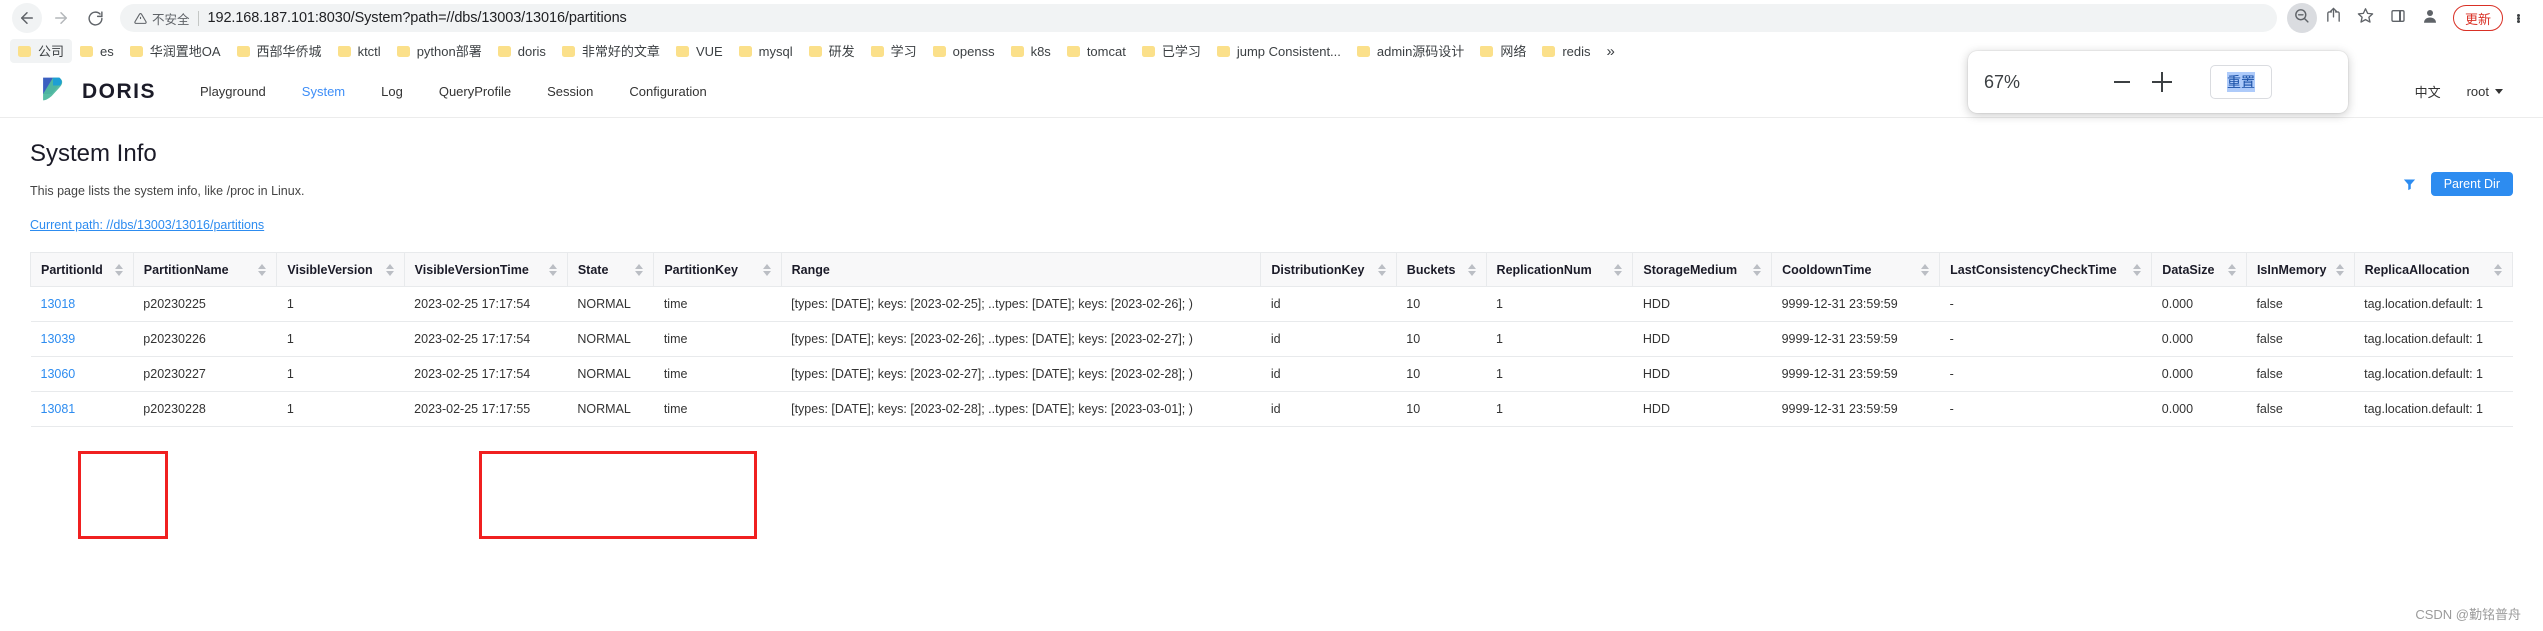 This screenshot has height=631, width=2543. What do you see at coordinates (522, 51) in the screenshot?
I see `bookmark-item: doris` at bounding box center [522, 51].